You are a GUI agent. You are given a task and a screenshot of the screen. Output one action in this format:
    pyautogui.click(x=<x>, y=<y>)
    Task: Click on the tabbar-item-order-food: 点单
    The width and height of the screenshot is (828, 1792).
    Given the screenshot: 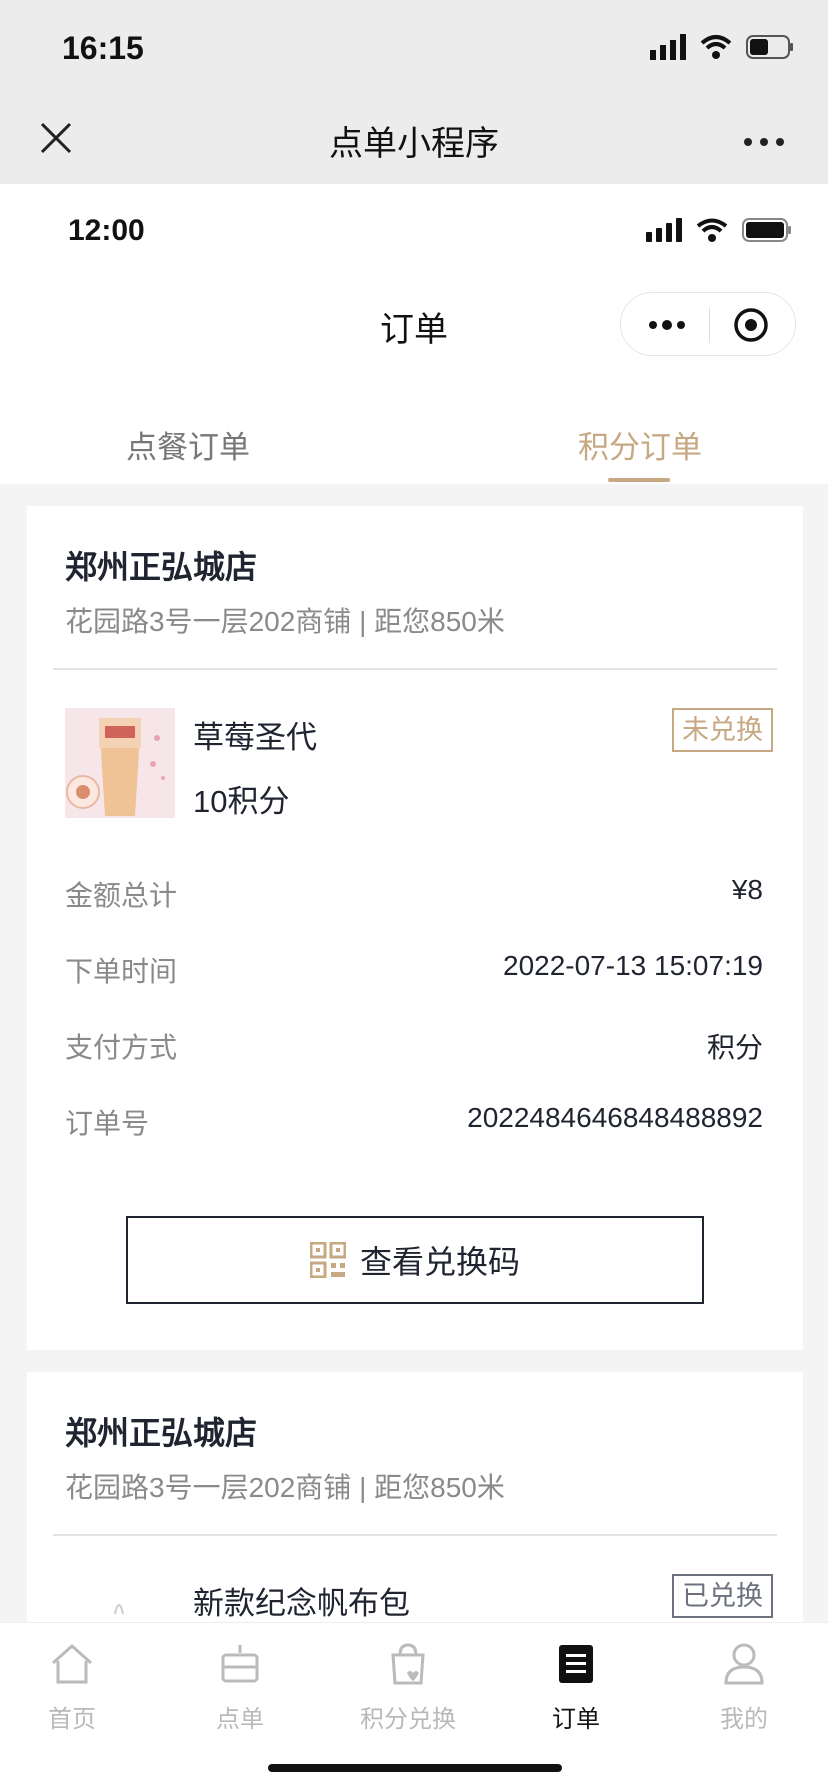 What is the action you would take?
    pyautogui.click(x=240, y=1687)
    